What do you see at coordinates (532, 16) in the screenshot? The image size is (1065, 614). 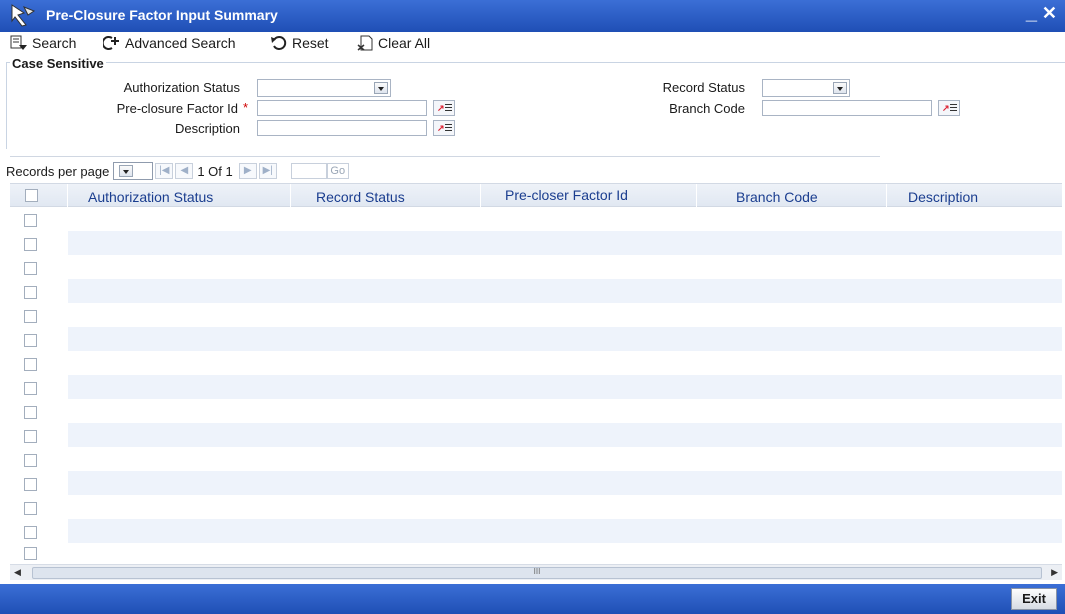 I see `title-bar: Pre-Closure Factor Input Summary _ ✕` at bounding box center [532, 16].